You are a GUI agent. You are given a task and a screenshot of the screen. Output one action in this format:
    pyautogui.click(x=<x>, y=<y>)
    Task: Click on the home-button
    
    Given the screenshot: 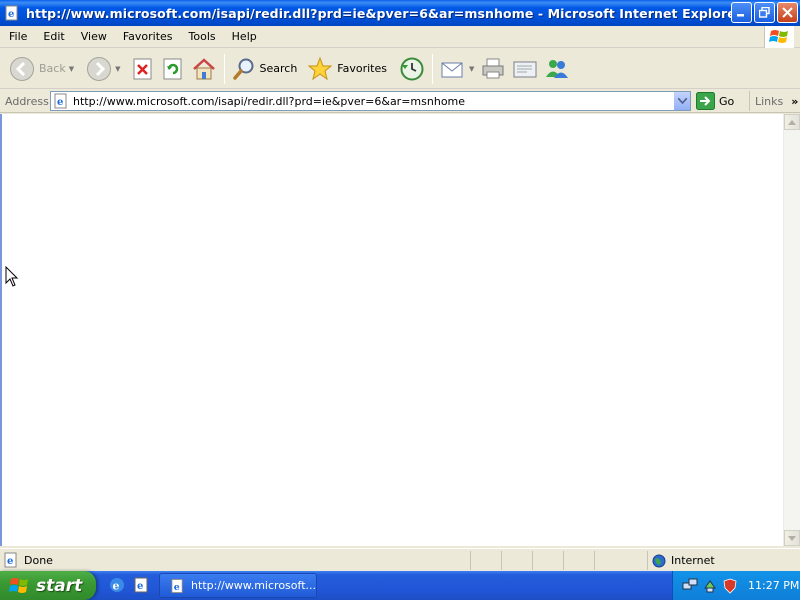 What is the action you would take?
    pyautogui.click(x=204, y=69)
    